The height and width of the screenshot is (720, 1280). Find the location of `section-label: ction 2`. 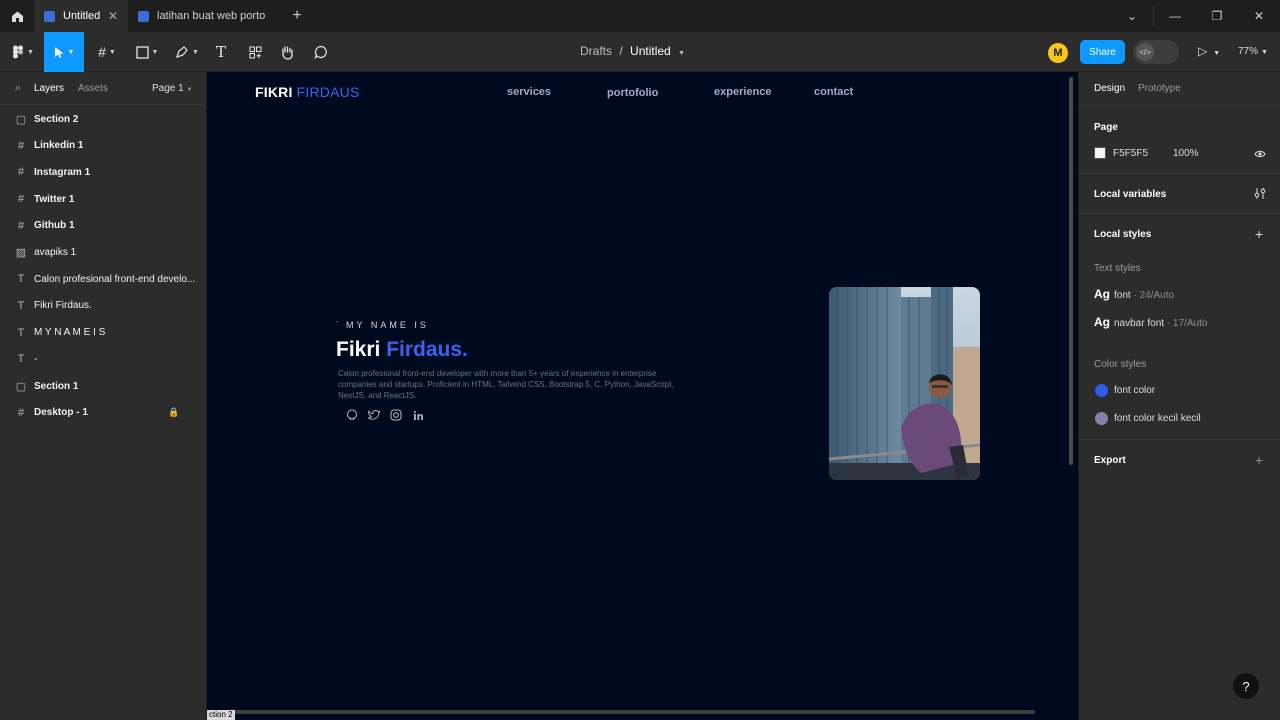

section-label: ction 2 is located at coordinates (221, 715).